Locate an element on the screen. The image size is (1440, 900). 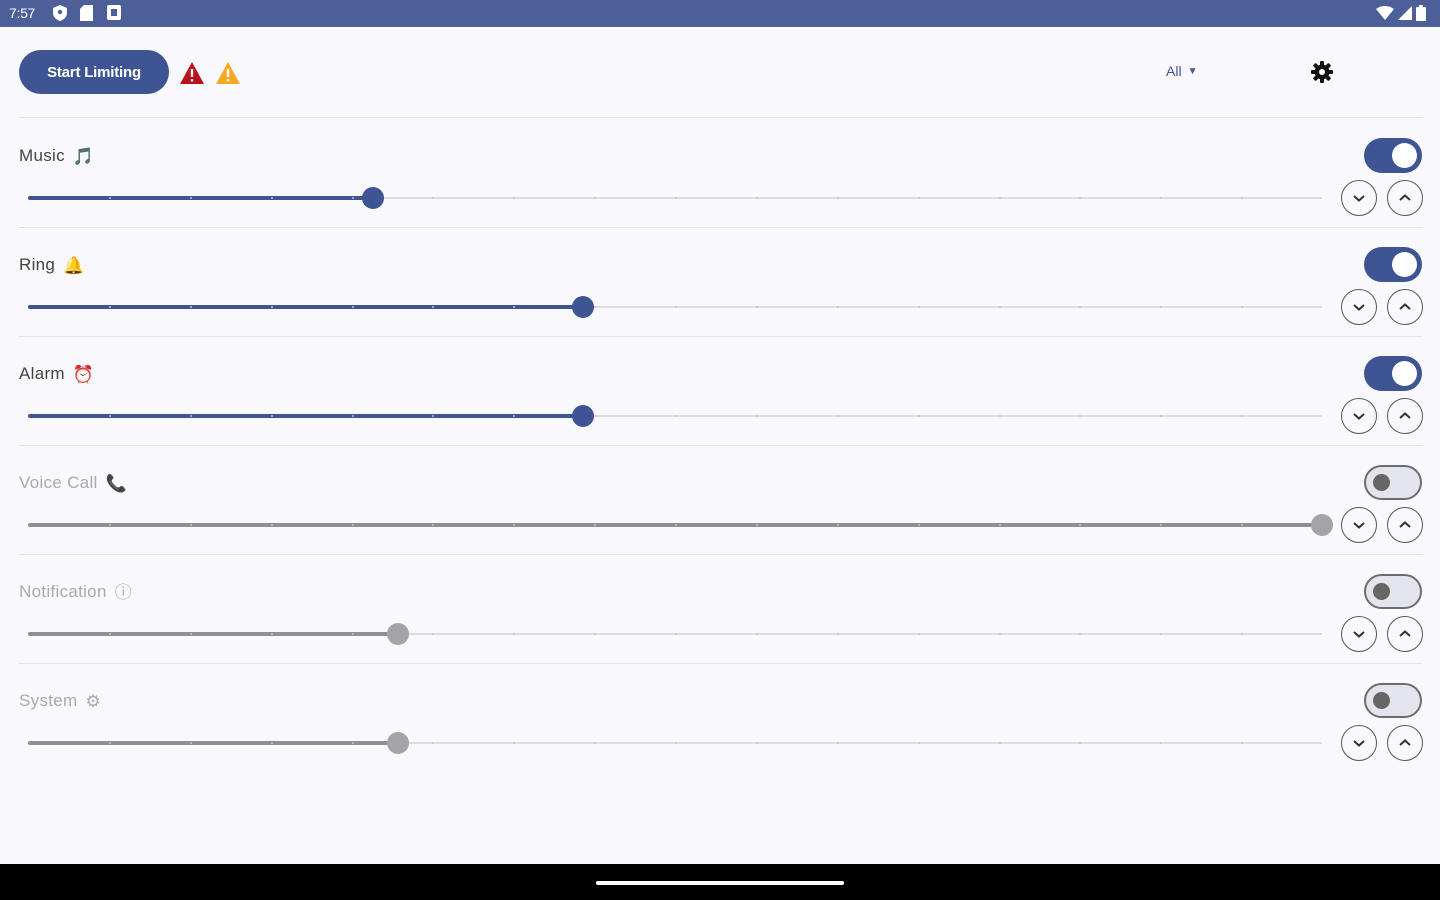
ring-volume-up-button is located at coordinates (1405, 307).